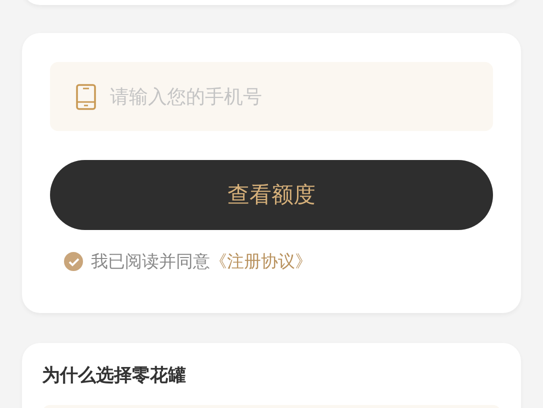 The width and height of the screenshot is (543, 408). I want to click on agreement-text: 我已阅读并同意, so click(150, 262).